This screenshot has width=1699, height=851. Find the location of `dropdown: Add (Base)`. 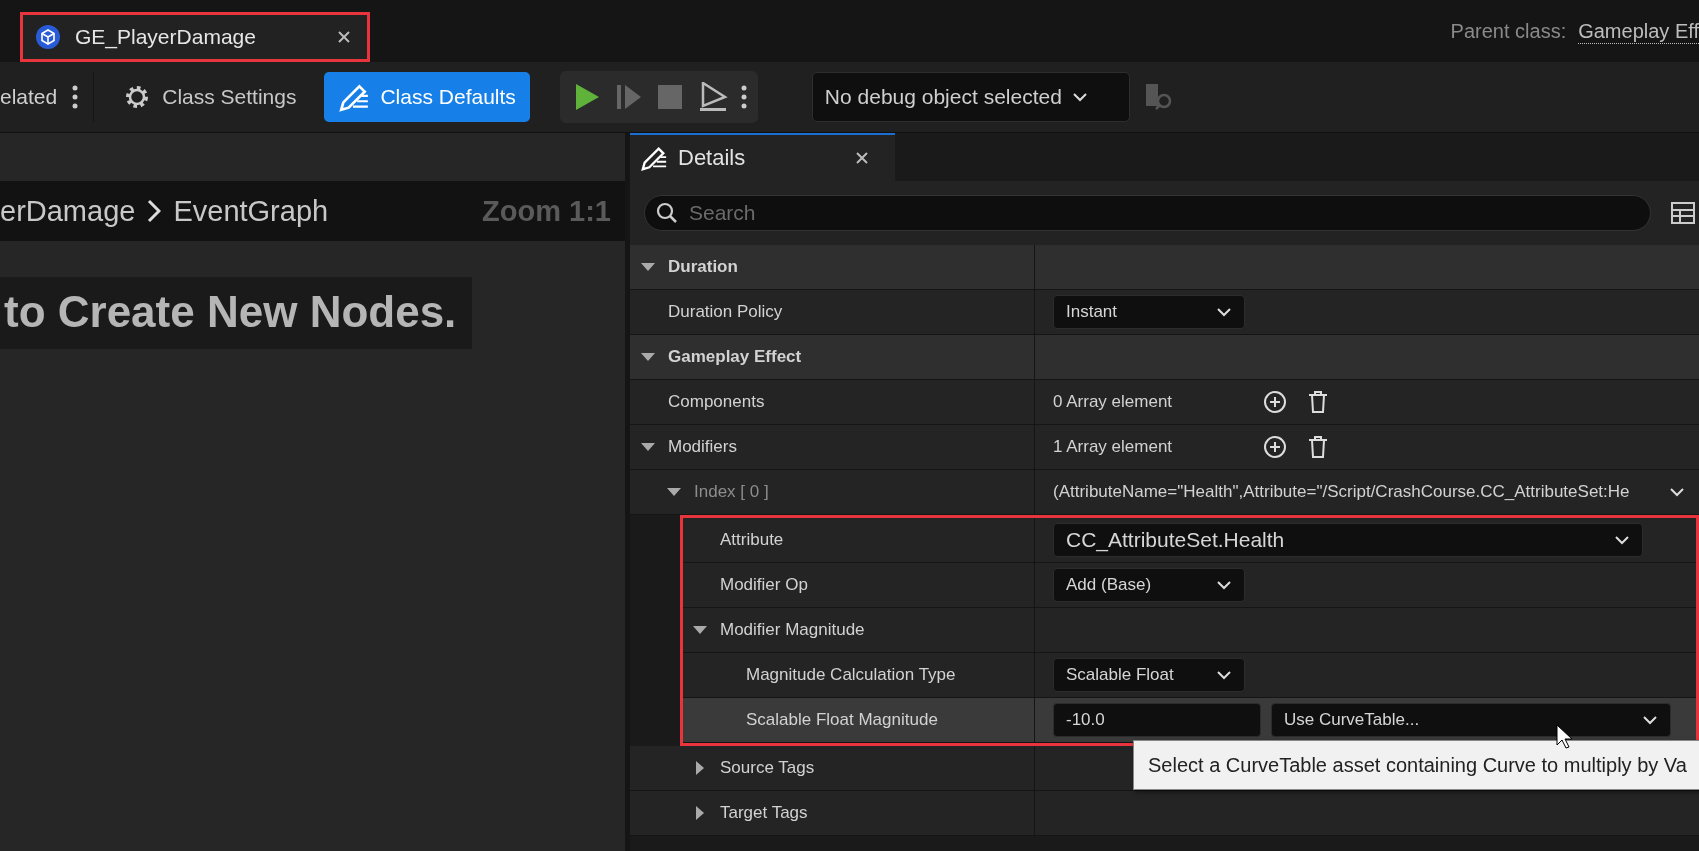

dropdown: Add (Base) is located at coordinates (1149, 585).